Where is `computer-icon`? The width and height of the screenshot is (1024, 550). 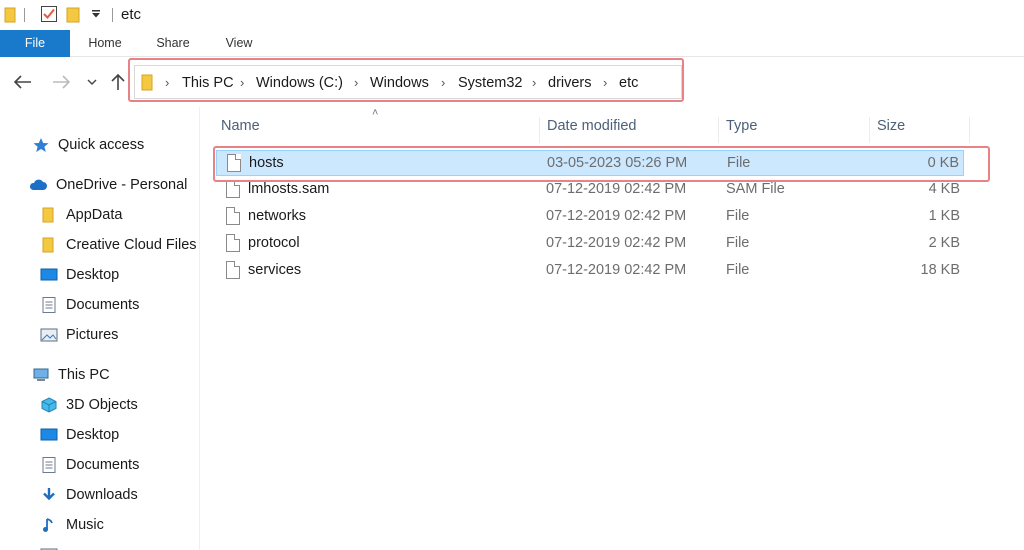 computer-icon is located at coordinates (41, 374).